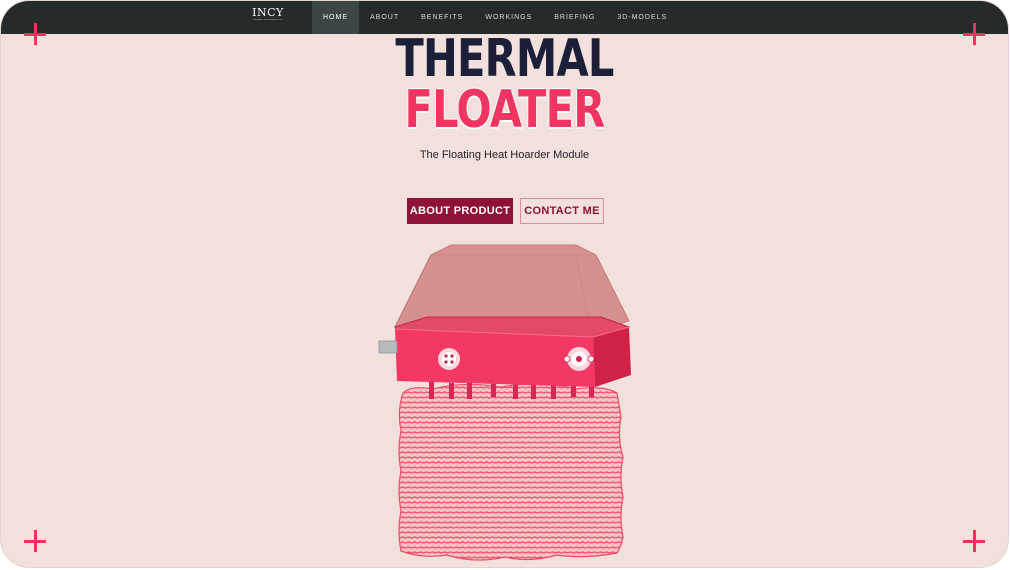  Describe the element at coordinates (562, 211) in the screenshot. I see `contact-me-button: CONTACT ME` at that location.